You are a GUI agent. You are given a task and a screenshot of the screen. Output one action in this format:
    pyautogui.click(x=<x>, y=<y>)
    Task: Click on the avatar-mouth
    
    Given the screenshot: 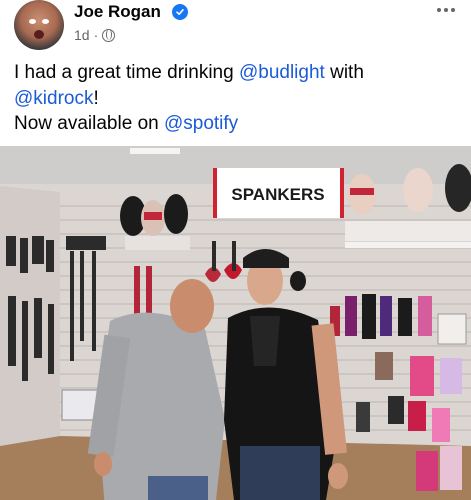 What is the action you would take?
    pyautogui.click(x=39, y=34)
    